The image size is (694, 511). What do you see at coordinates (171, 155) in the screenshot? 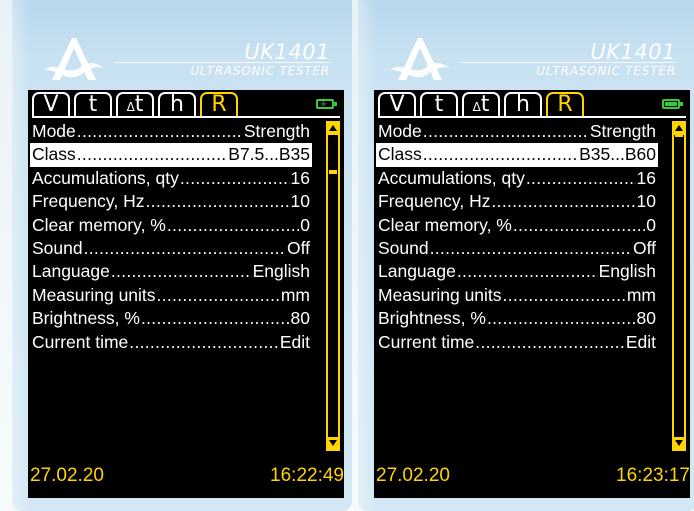
I see `menu-item-class: Class B7.5...B35` at bounding box center [171, 155].